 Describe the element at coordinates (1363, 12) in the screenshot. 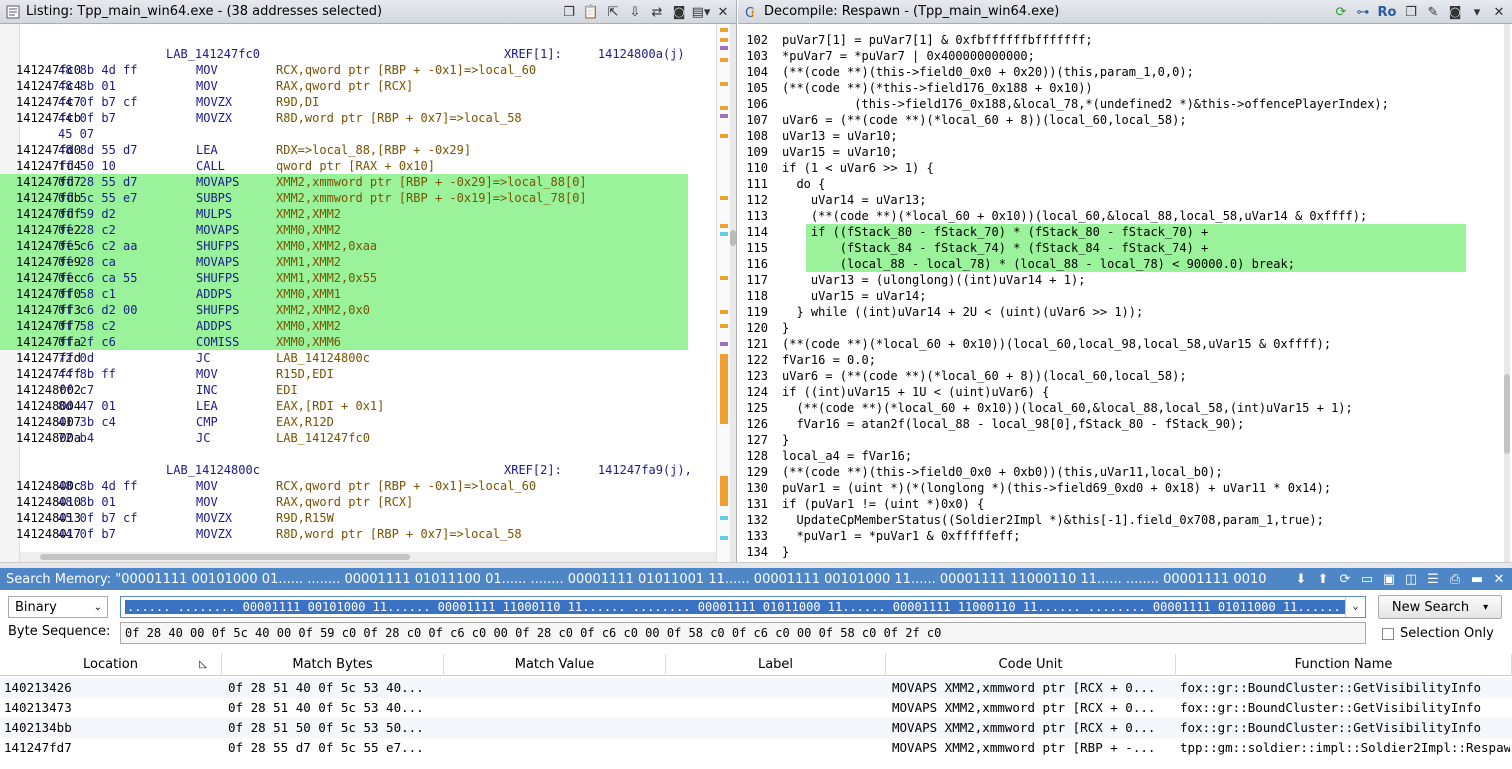

I see `graph-icon: ⊶` at that location.